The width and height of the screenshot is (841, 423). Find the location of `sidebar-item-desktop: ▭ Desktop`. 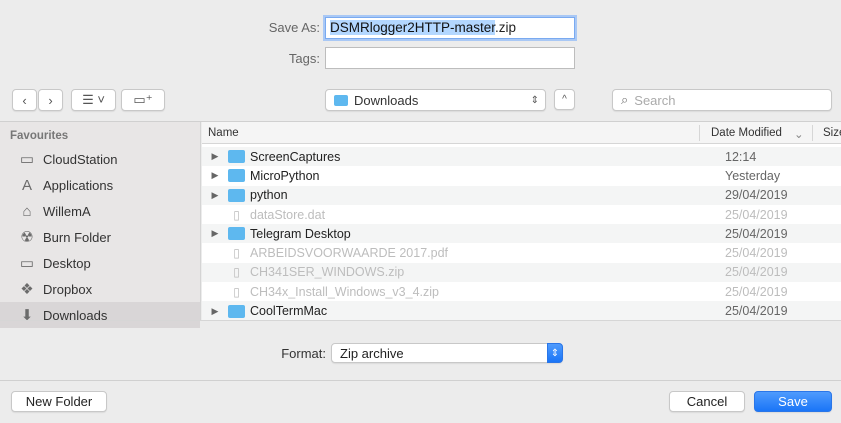

sidebar-item-desktop: ▭ Desktop is located at coordinates (100, 263).